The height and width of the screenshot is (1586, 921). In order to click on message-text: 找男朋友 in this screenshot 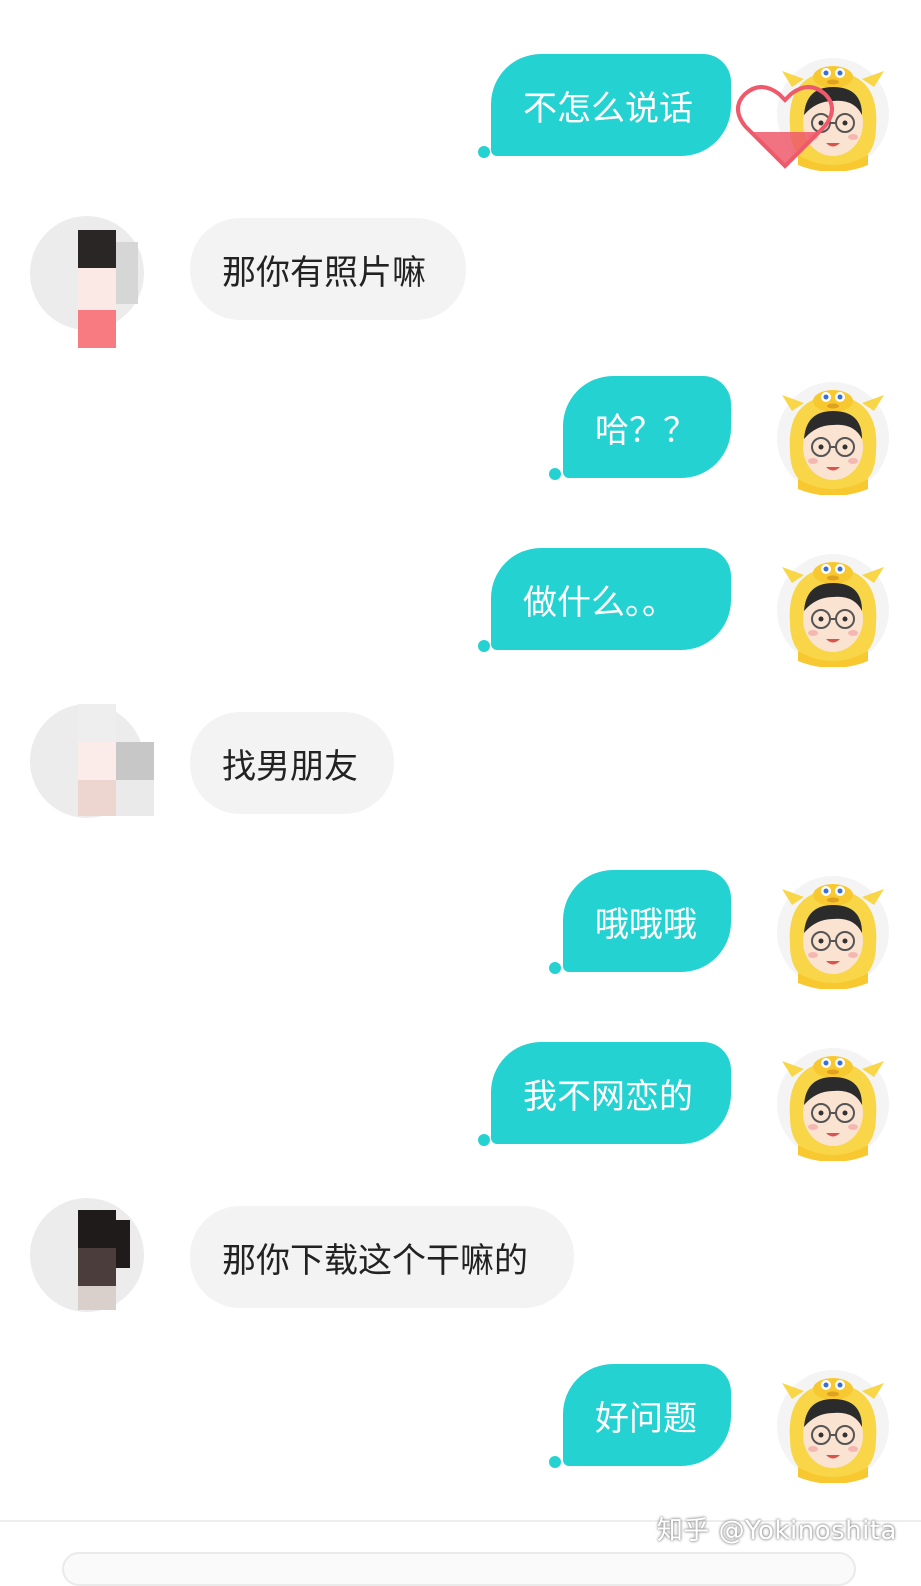, I will do `click(290, 766)`.